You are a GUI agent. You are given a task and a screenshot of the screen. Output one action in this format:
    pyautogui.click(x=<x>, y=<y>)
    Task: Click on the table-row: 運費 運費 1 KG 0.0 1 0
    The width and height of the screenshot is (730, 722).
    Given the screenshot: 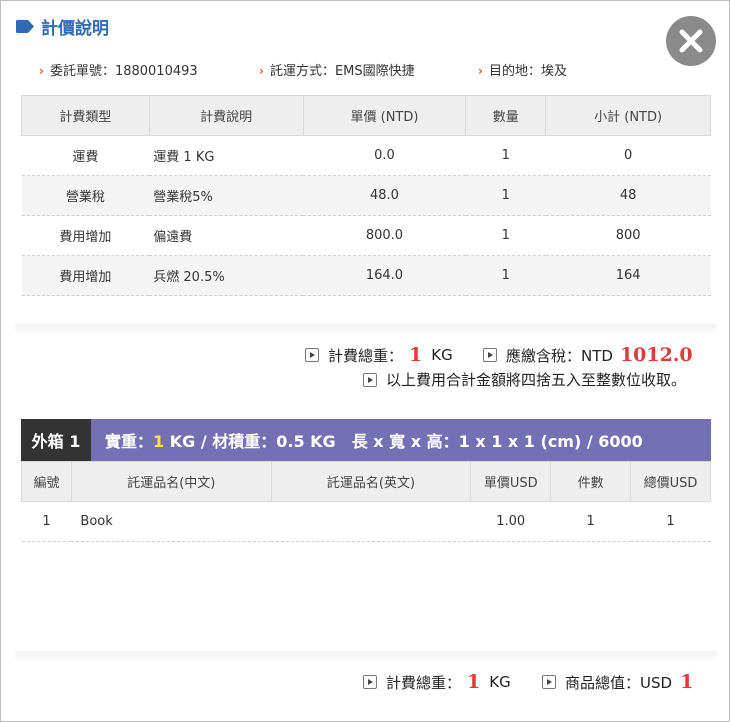 What is the action you would take?
    pyautogui.click(x=366, y=155)
    